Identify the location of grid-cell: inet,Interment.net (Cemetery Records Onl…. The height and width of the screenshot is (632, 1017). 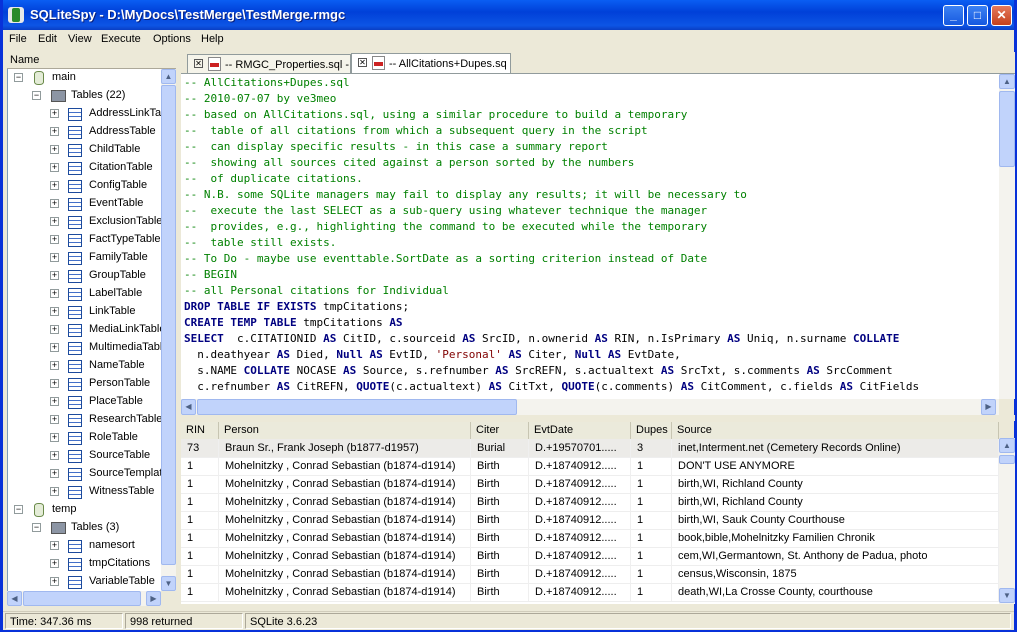
(835, 448).